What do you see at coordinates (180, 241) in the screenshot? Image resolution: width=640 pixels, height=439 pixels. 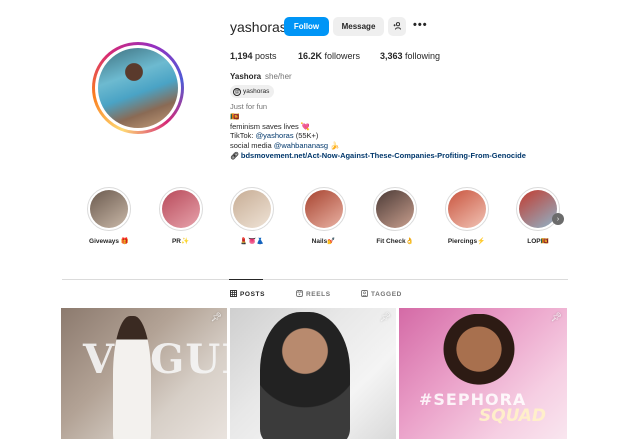 I see `highlight-label: PR✨` at bounding box center [180, 241].